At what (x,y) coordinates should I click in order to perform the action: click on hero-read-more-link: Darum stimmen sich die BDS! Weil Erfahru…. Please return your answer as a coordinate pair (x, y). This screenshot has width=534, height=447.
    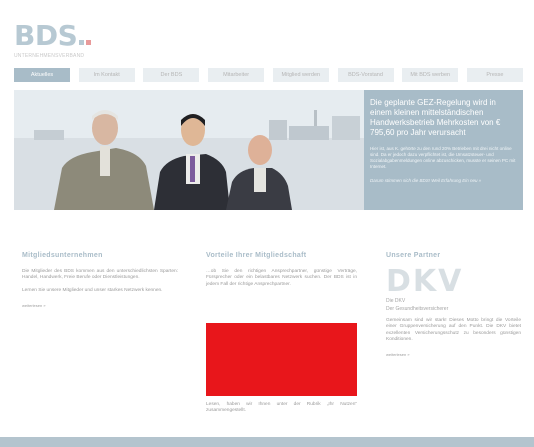
    Looking at the image, I should click on (443, 181).